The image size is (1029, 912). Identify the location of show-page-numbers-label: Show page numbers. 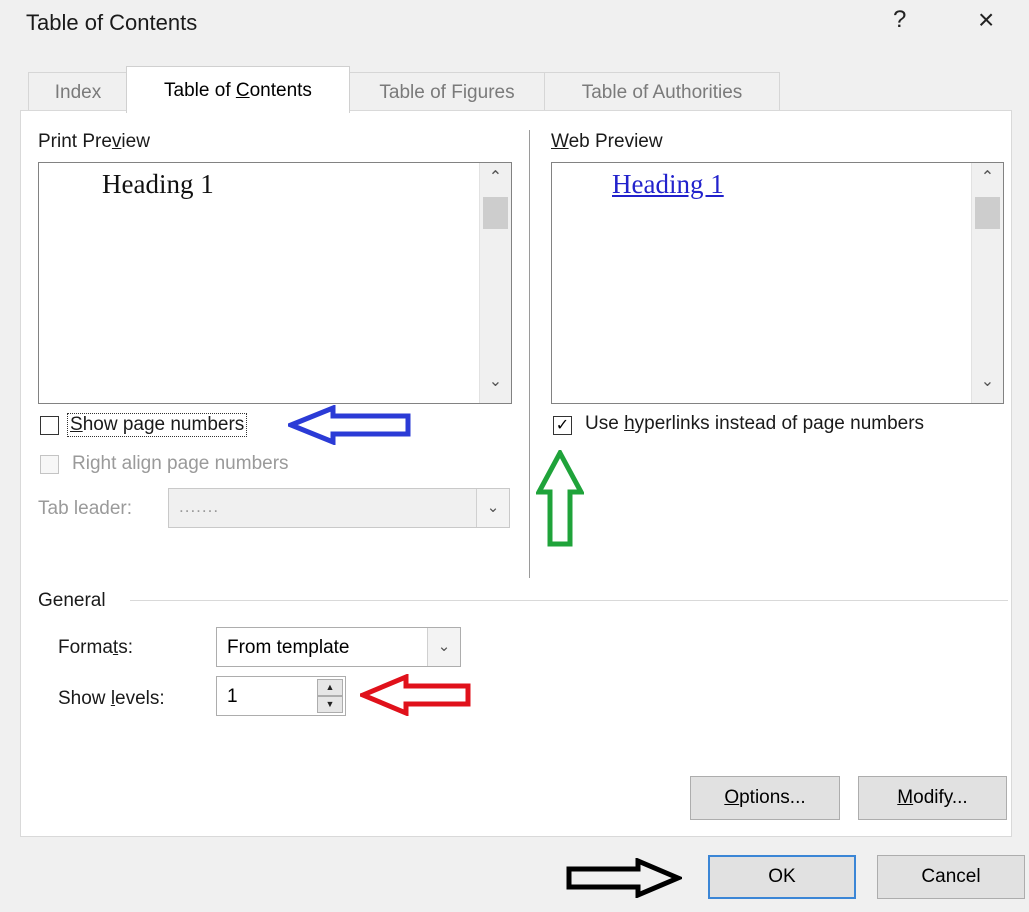
(157, 425).